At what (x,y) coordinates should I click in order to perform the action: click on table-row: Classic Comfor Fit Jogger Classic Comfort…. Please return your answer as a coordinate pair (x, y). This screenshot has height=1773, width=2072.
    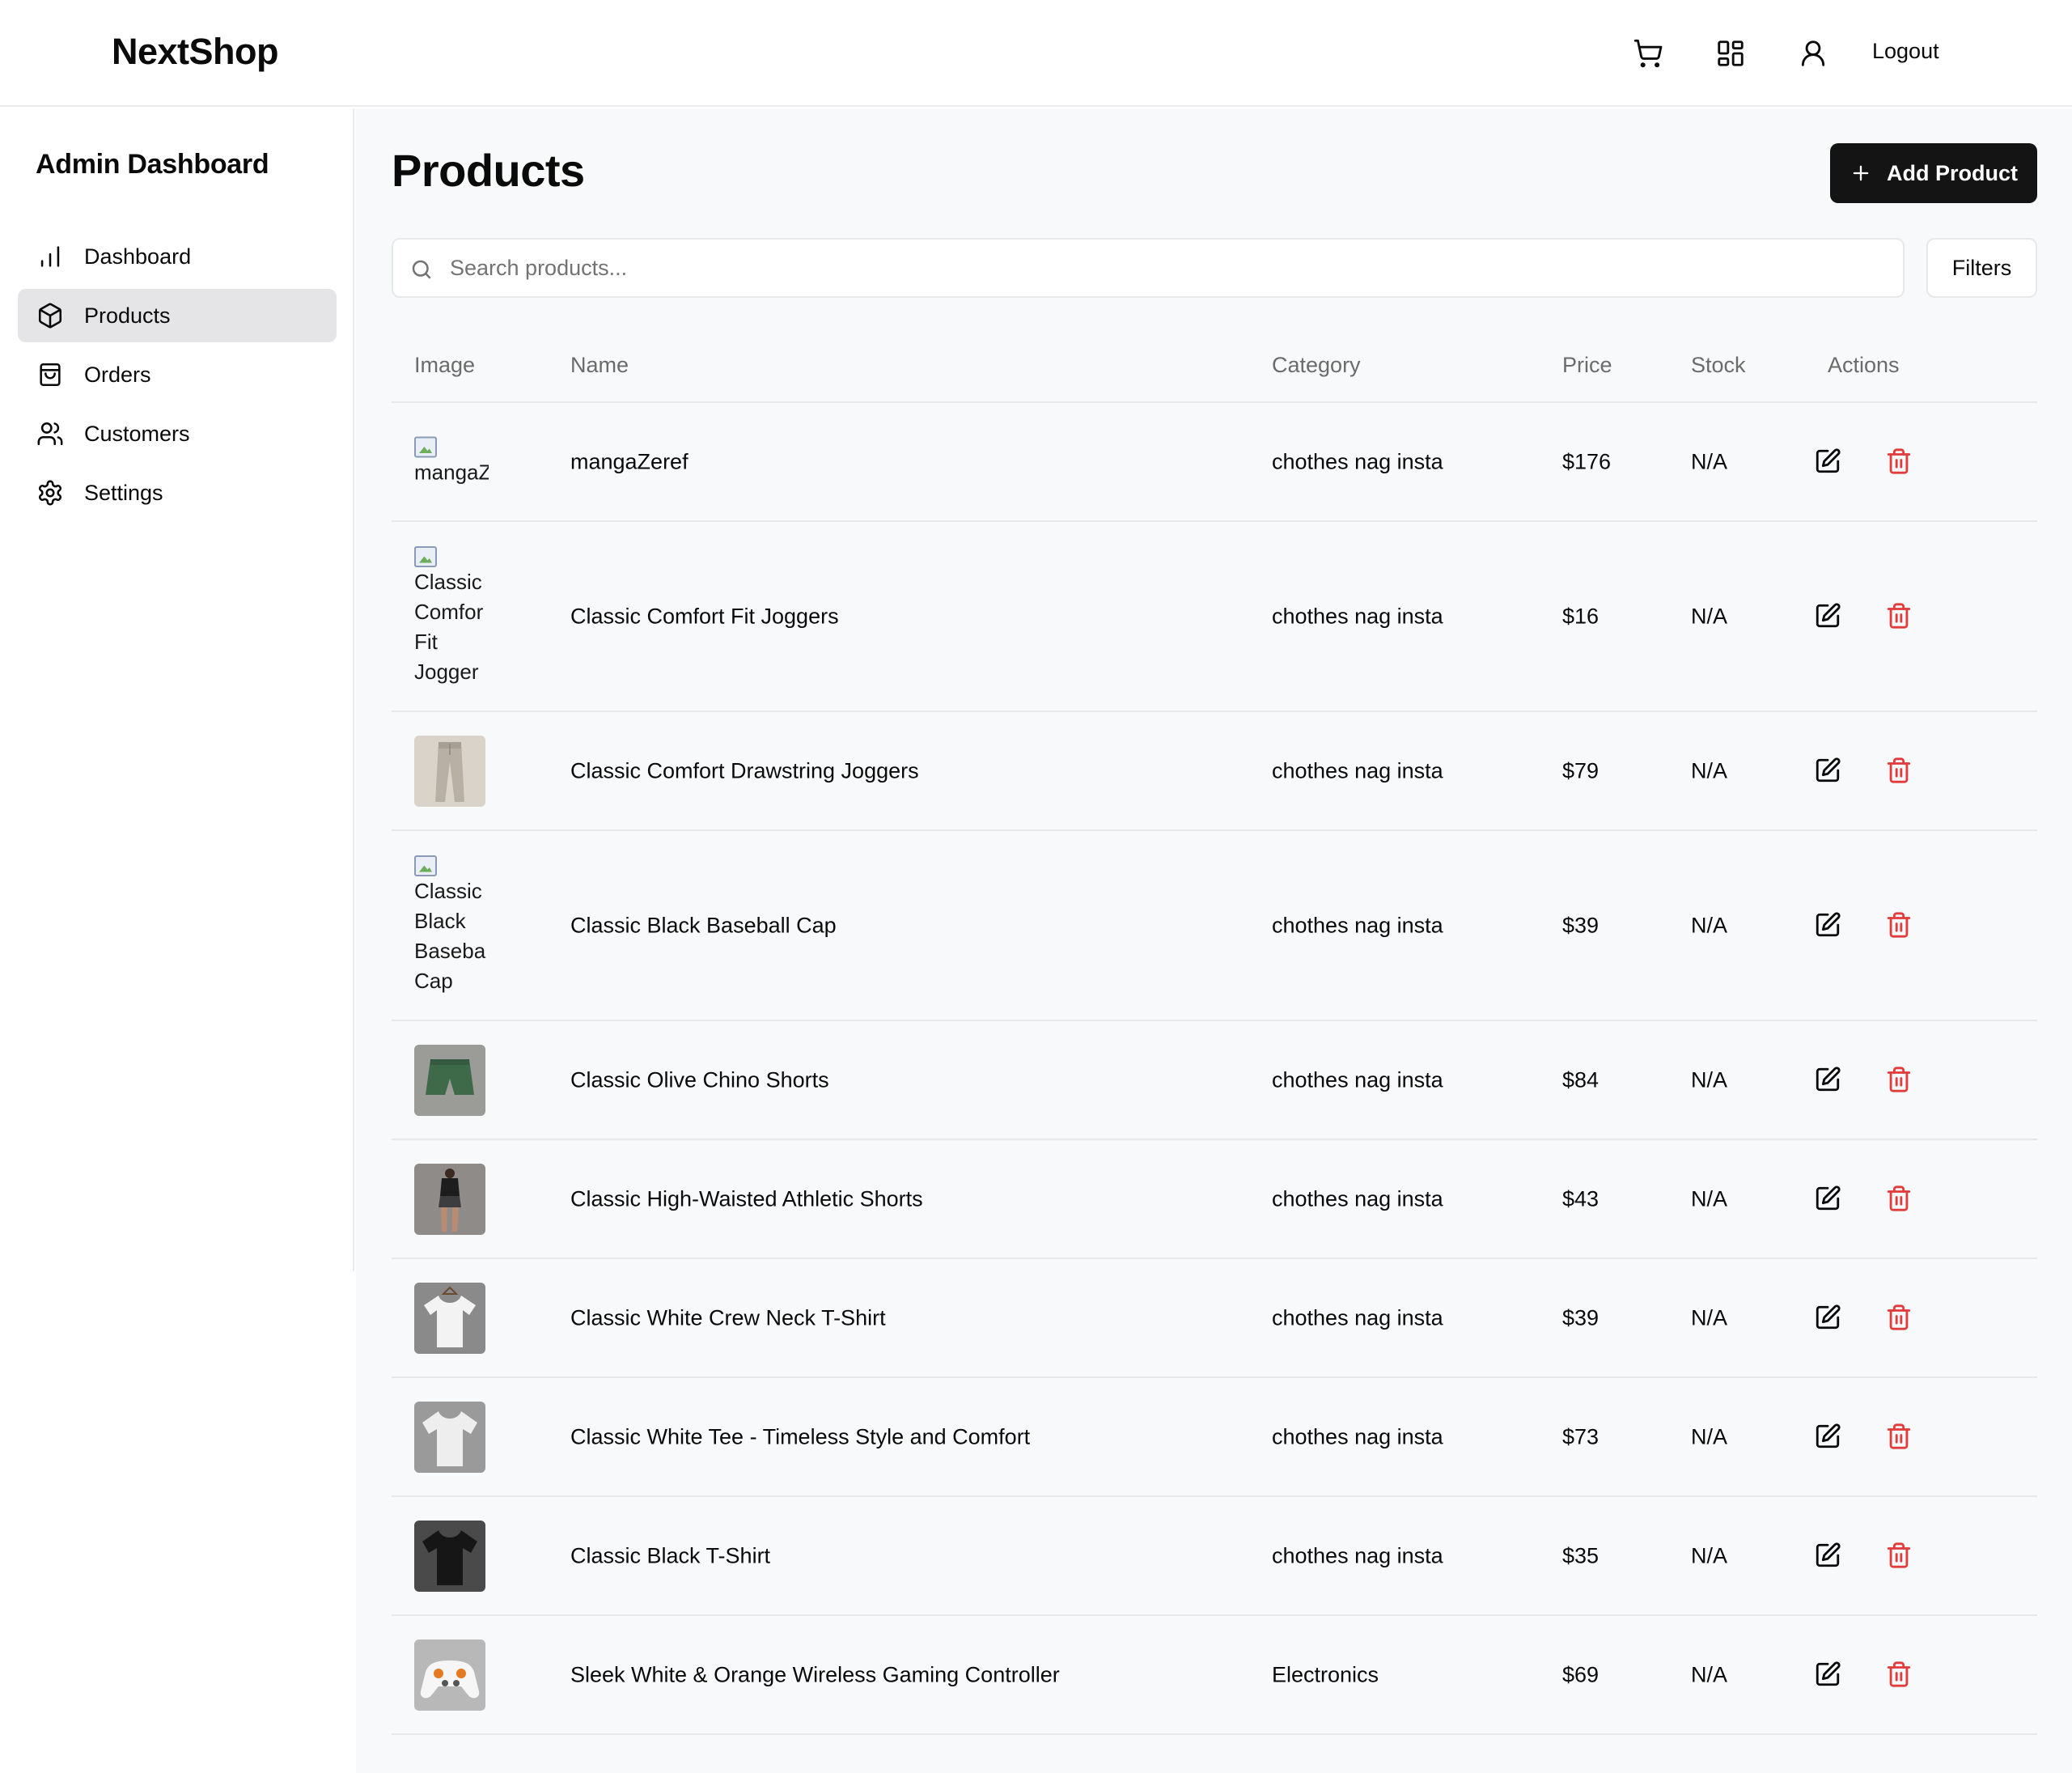
    Looking at the image, I should click on (1214, 617).